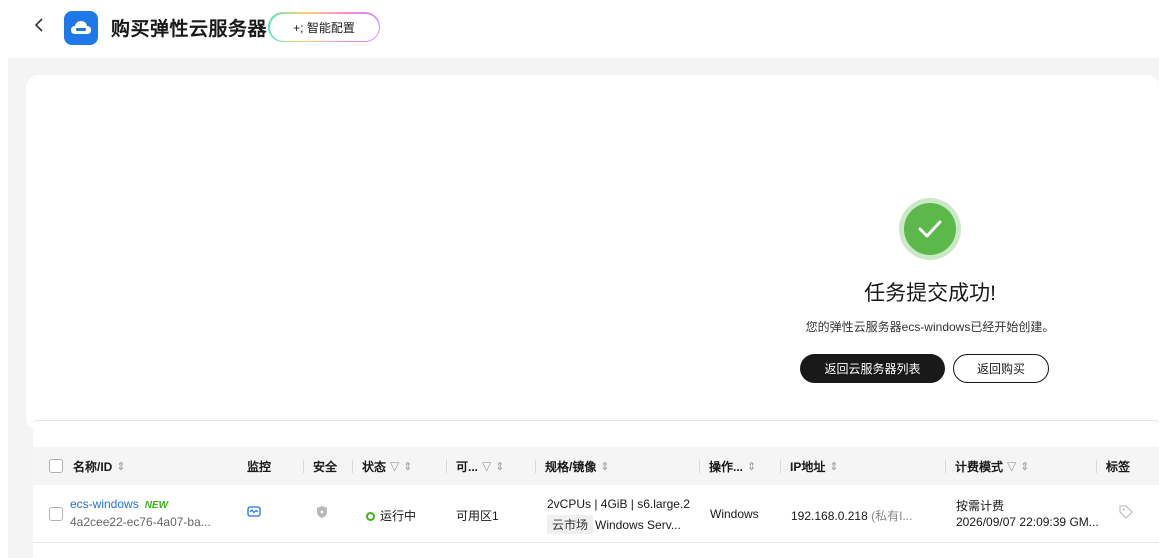 The image size is (1159, 558). Describe the element at coordinates (727, 466) in the screenshot. I see `column-os: 操作... ⇕` at that location.